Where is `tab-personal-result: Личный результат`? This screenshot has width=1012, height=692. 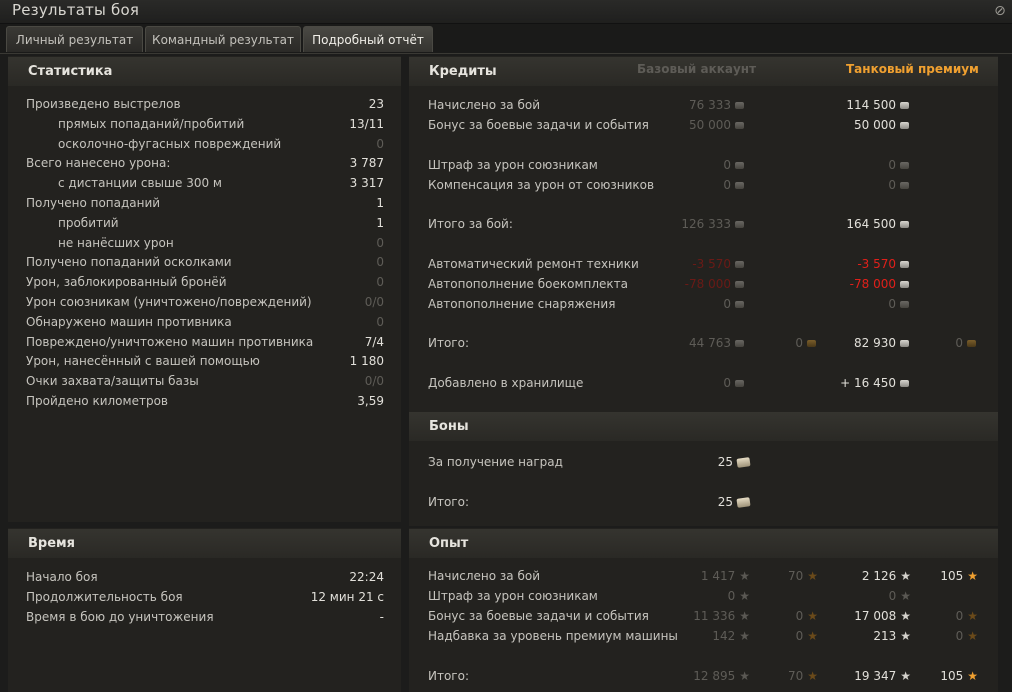
tab-personal-result: Личный результат is located at coordinates (74, 39).